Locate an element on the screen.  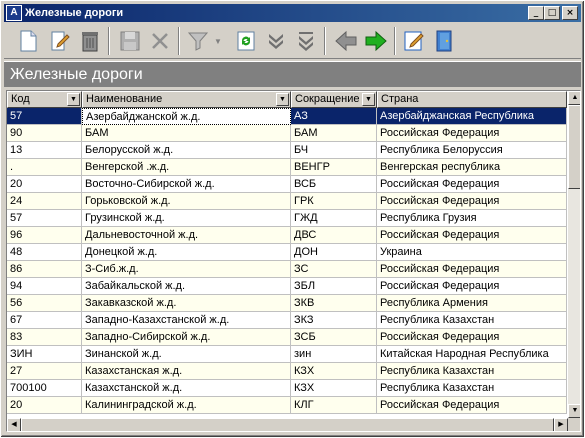
abbreviation-cell: АЗ is located at coordinates (334, 116).